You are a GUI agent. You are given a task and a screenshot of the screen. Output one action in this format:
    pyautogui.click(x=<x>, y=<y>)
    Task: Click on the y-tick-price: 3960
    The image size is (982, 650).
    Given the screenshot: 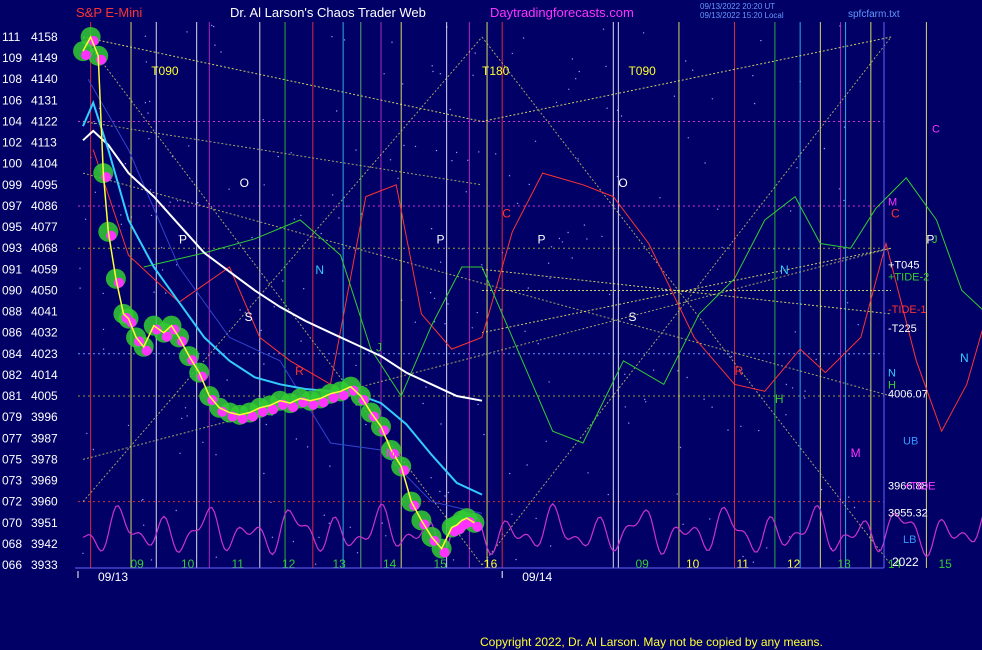 What is the action you would take?
    pyautogui.click(x=44, y=502)
    